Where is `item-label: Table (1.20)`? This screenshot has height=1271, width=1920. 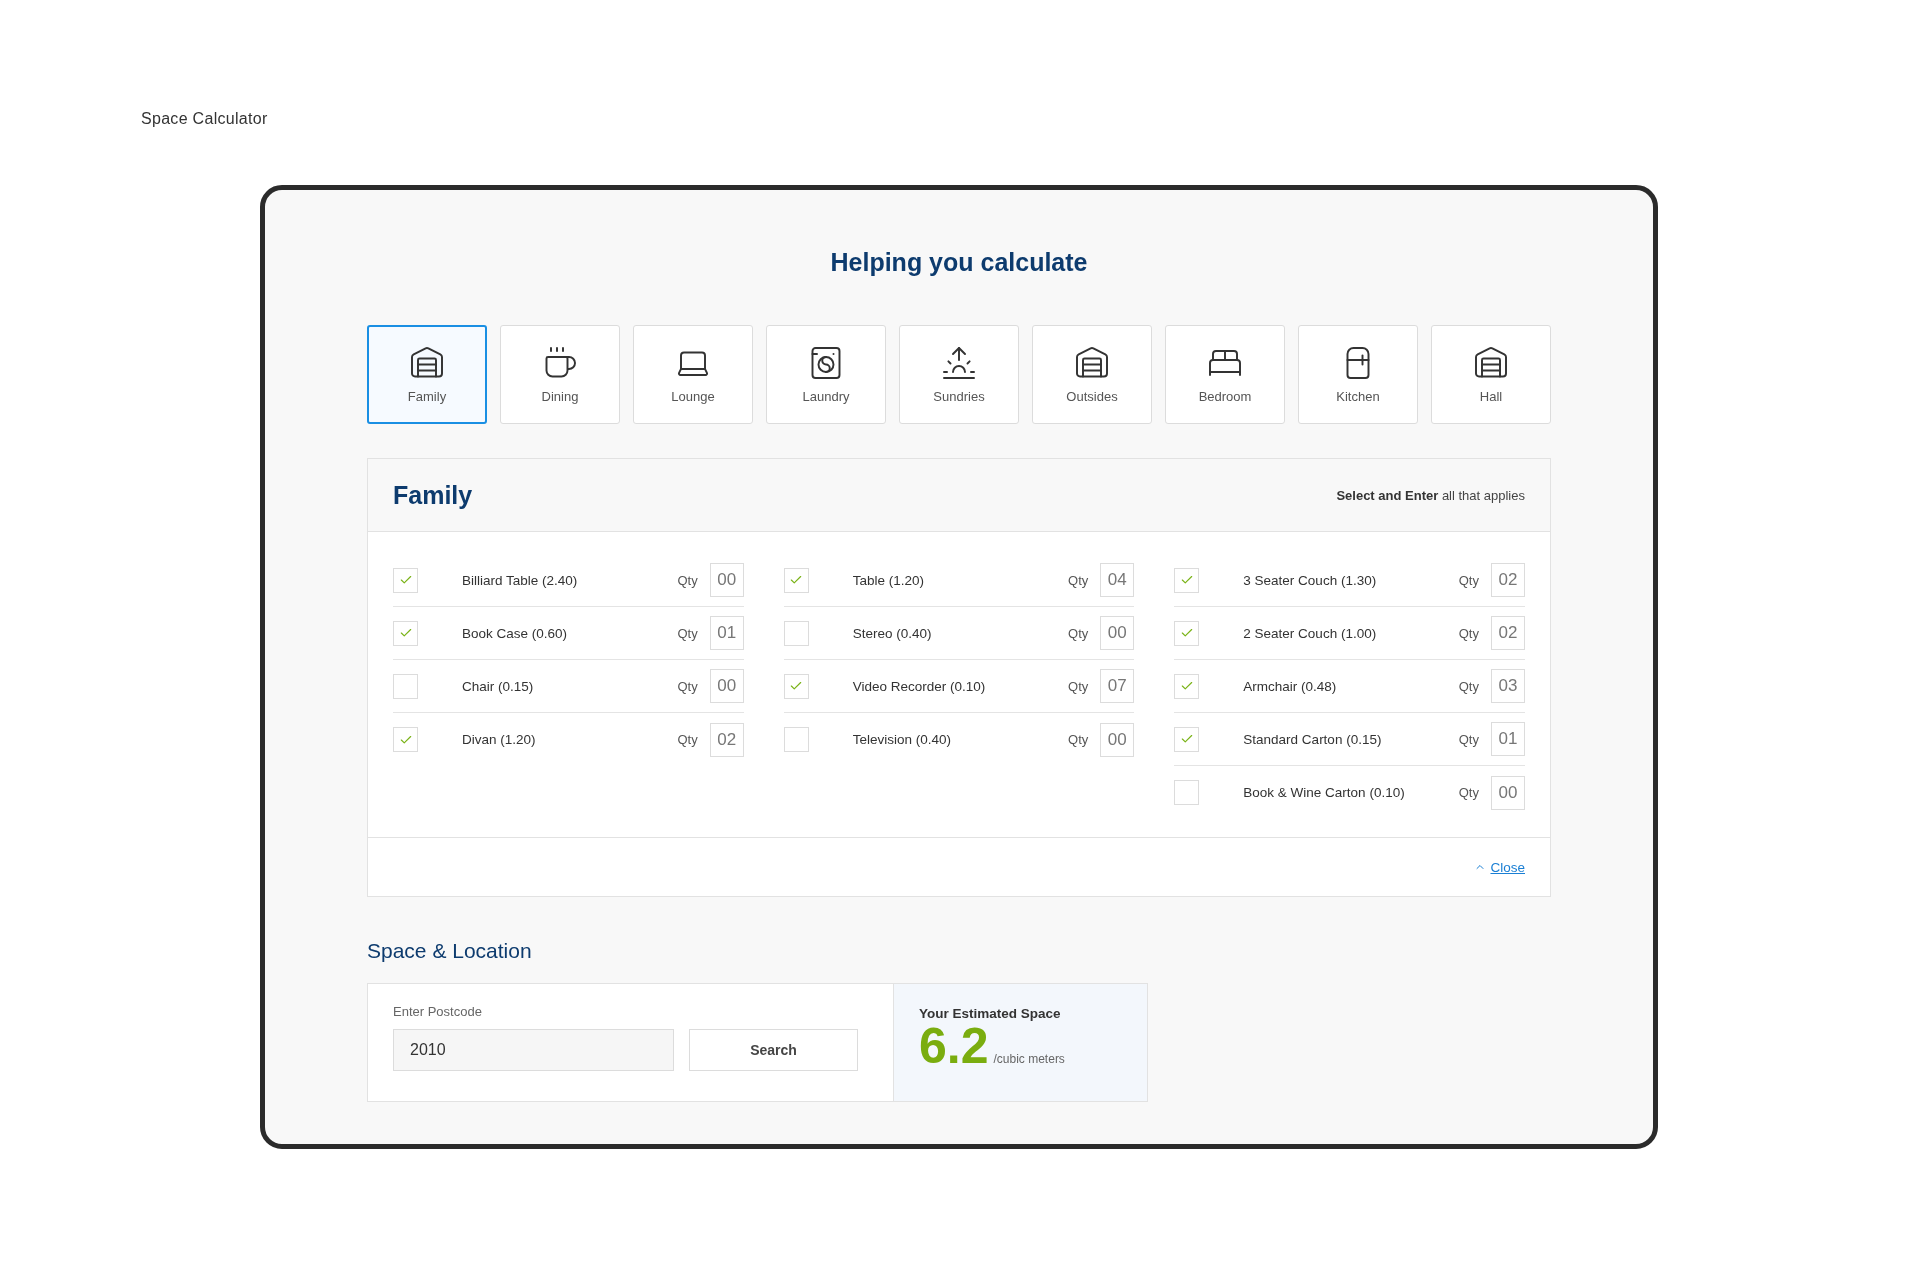 item-label: Table (1.20) is located at coordinates (888, 580).